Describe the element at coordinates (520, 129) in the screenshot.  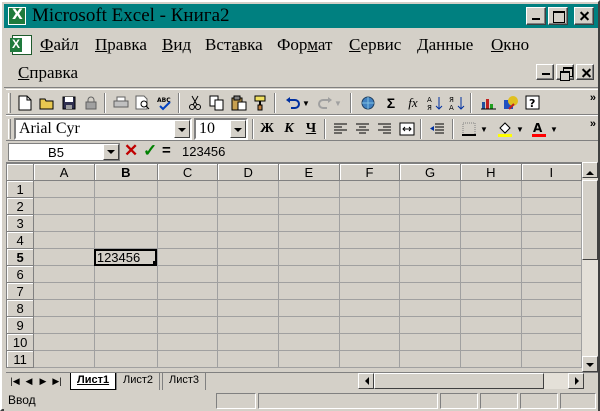
I see `fill-color-dropdown-icon: ▼` at that location.